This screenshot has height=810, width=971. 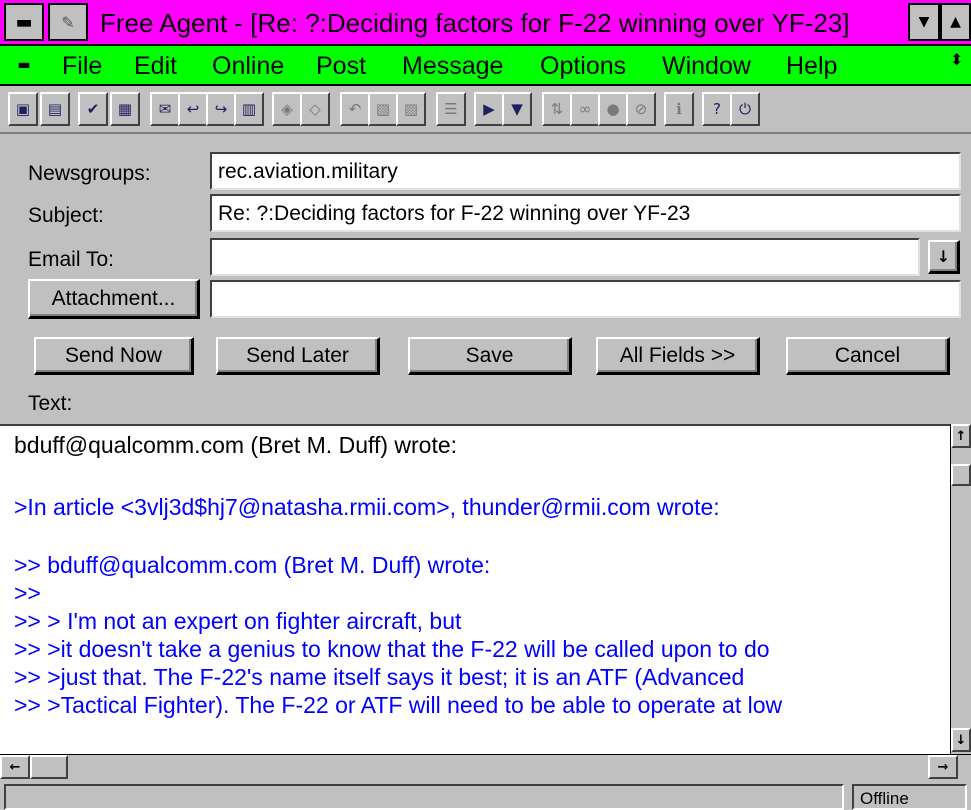 What do you see at coordinates (485, 767) in the screenshot?
I see `horizontal-scrollbar: ← →` at bounding box center [485, 767].